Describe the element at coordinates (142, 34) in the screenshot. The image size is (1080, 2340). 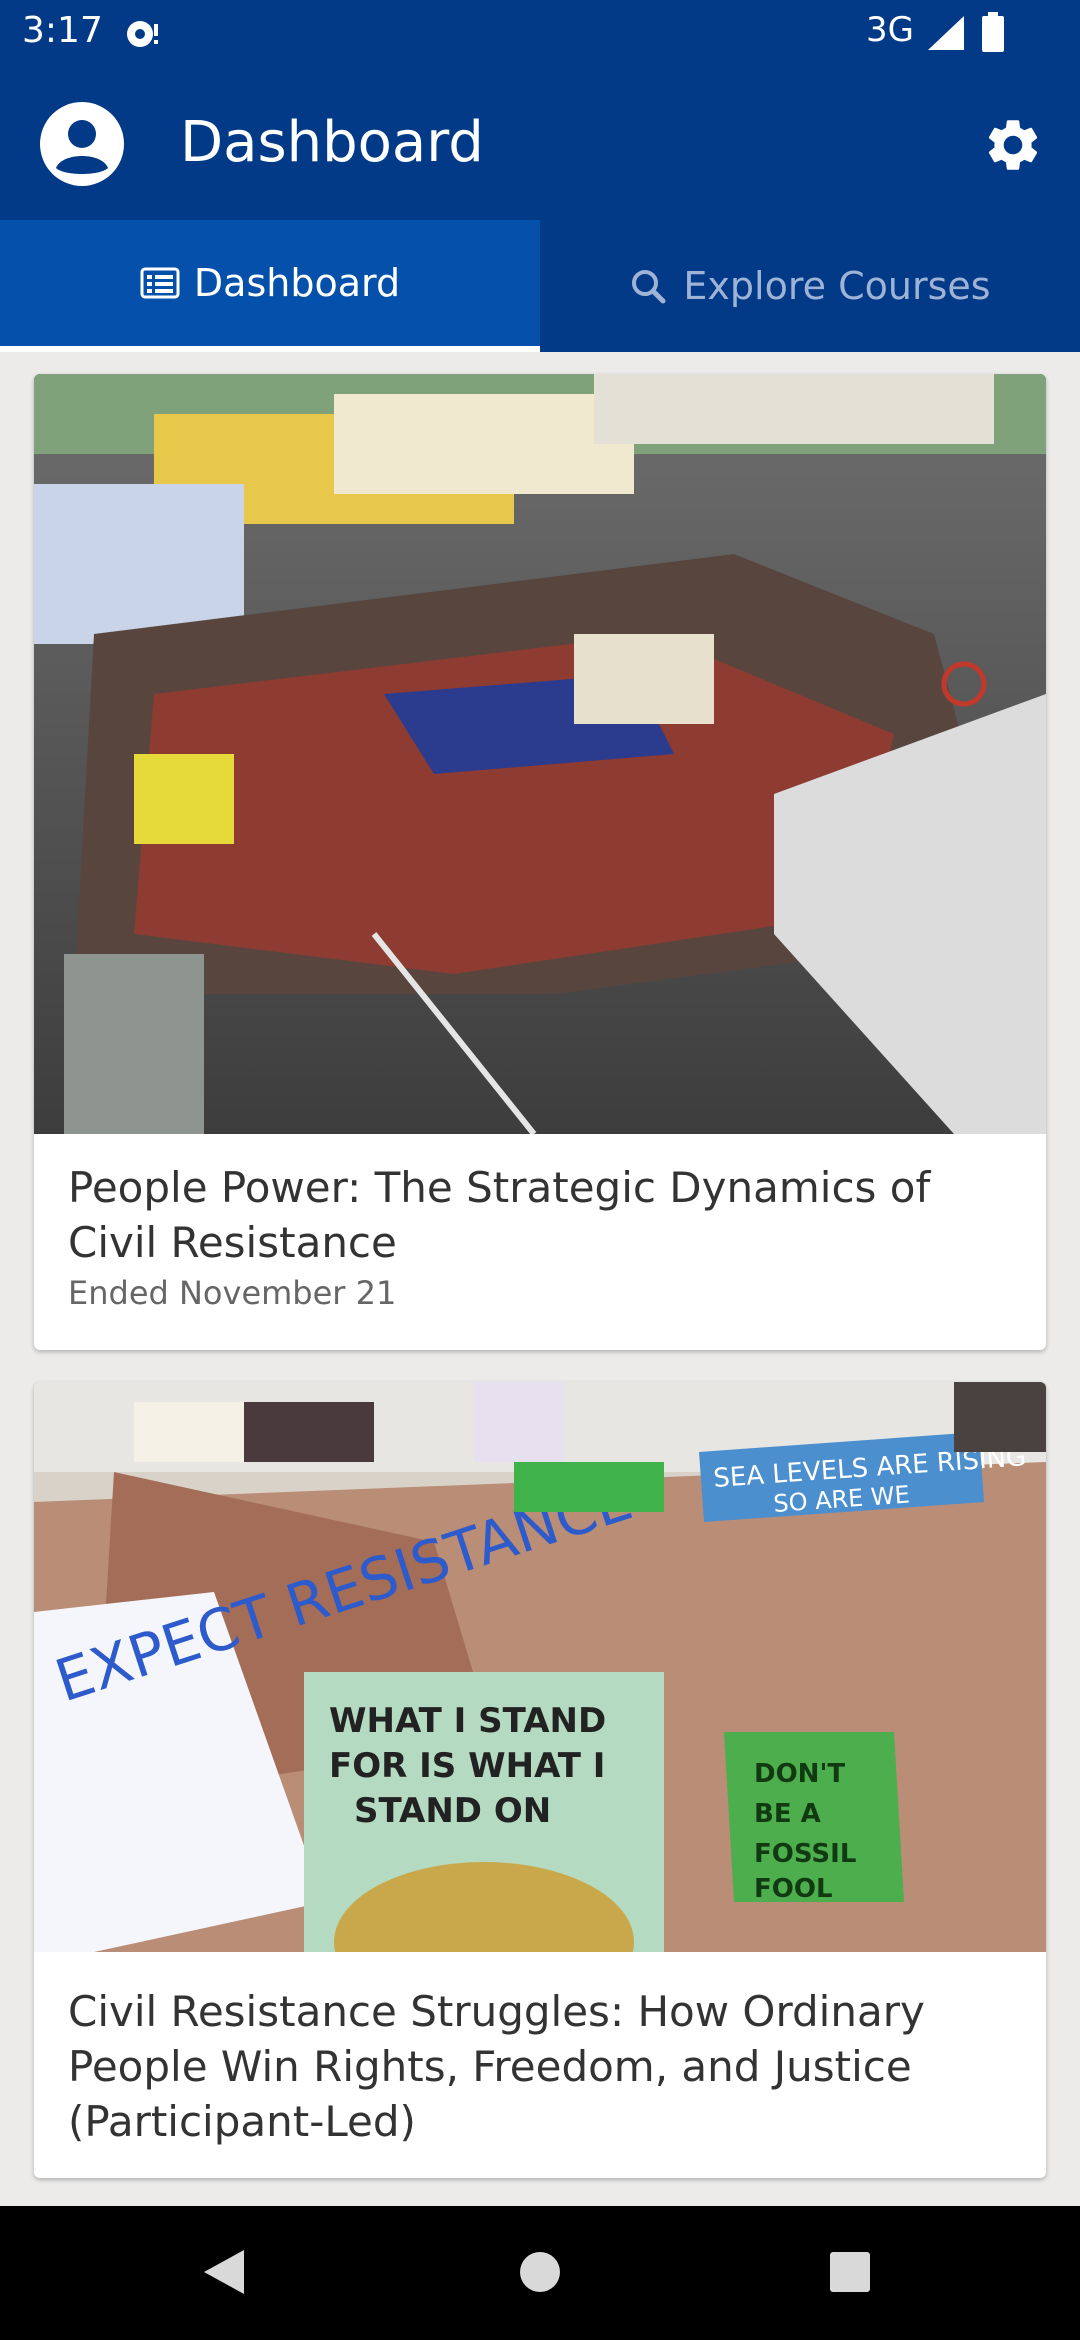
I see `notification-icon` at that location.